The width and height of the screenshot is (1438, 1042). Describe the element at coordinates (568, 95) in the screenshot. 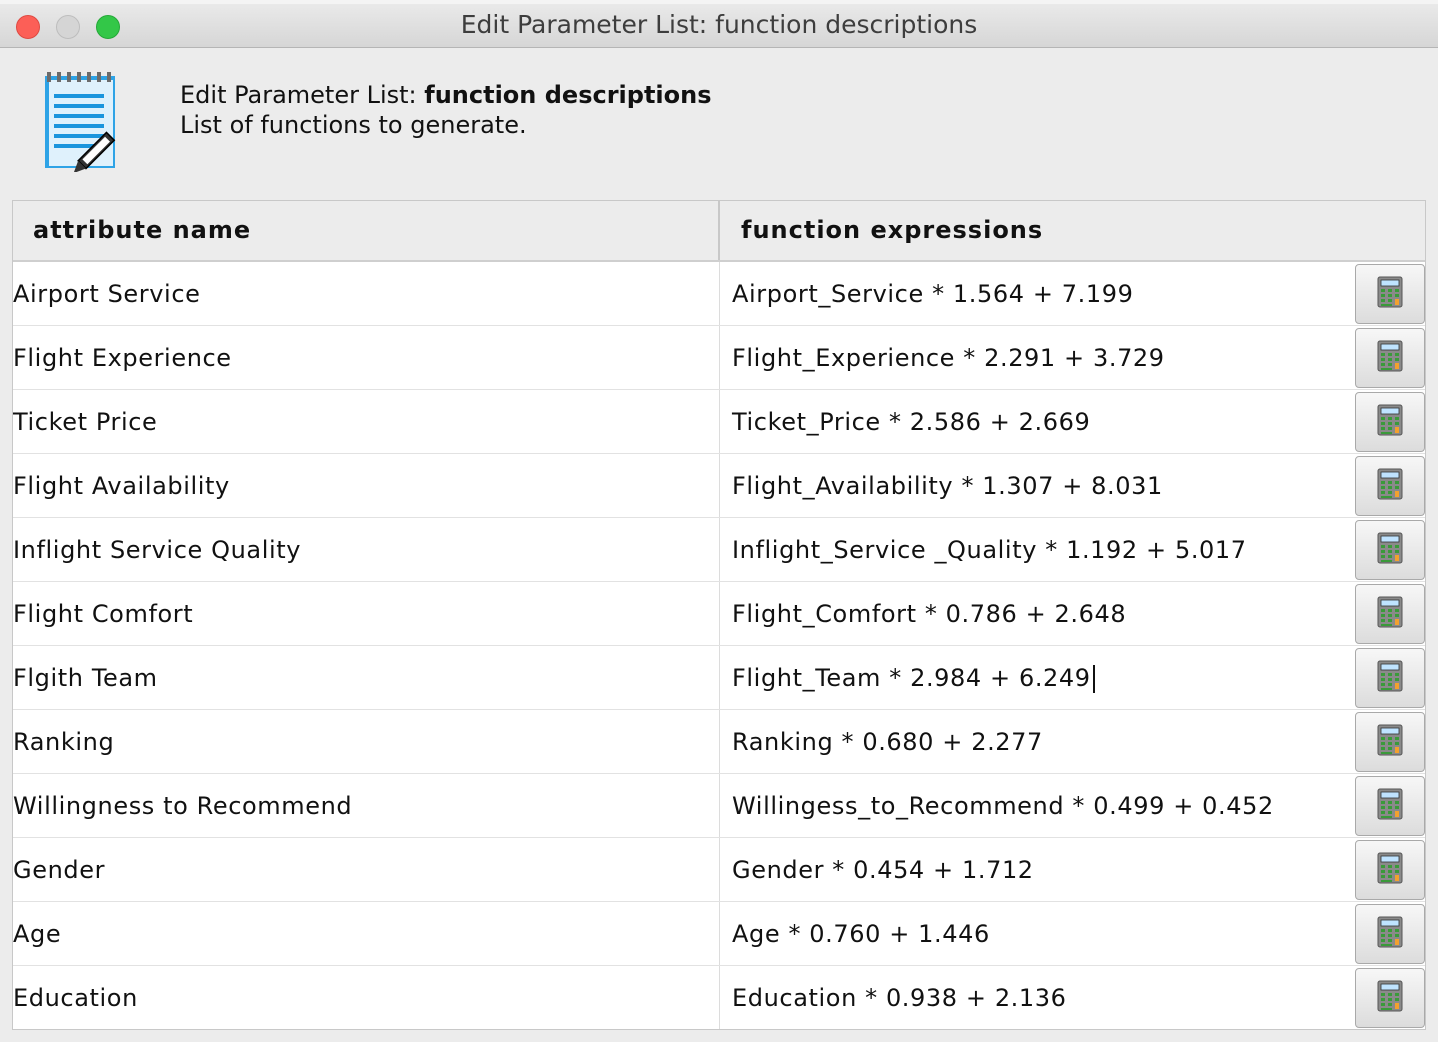

I see `heading-parameter-name: function descriptions` at that location.